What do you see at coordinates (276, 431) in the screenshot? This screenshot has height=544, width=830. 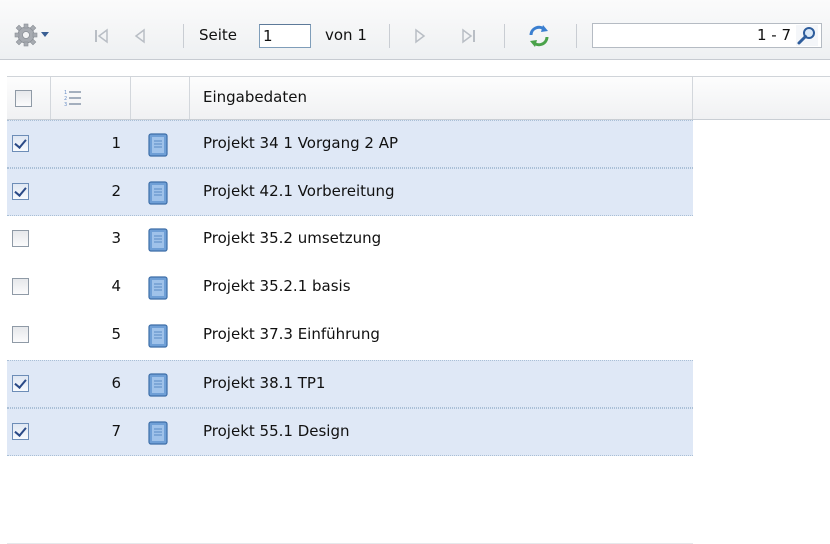 I see `row-label: Projekt 55.1 Design` at bounding box center [276, 431].